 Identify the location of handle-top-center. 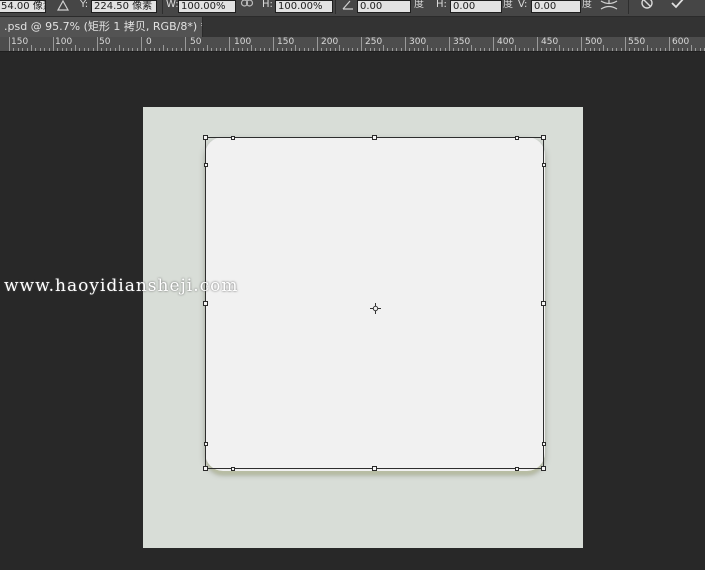
(374, 137).